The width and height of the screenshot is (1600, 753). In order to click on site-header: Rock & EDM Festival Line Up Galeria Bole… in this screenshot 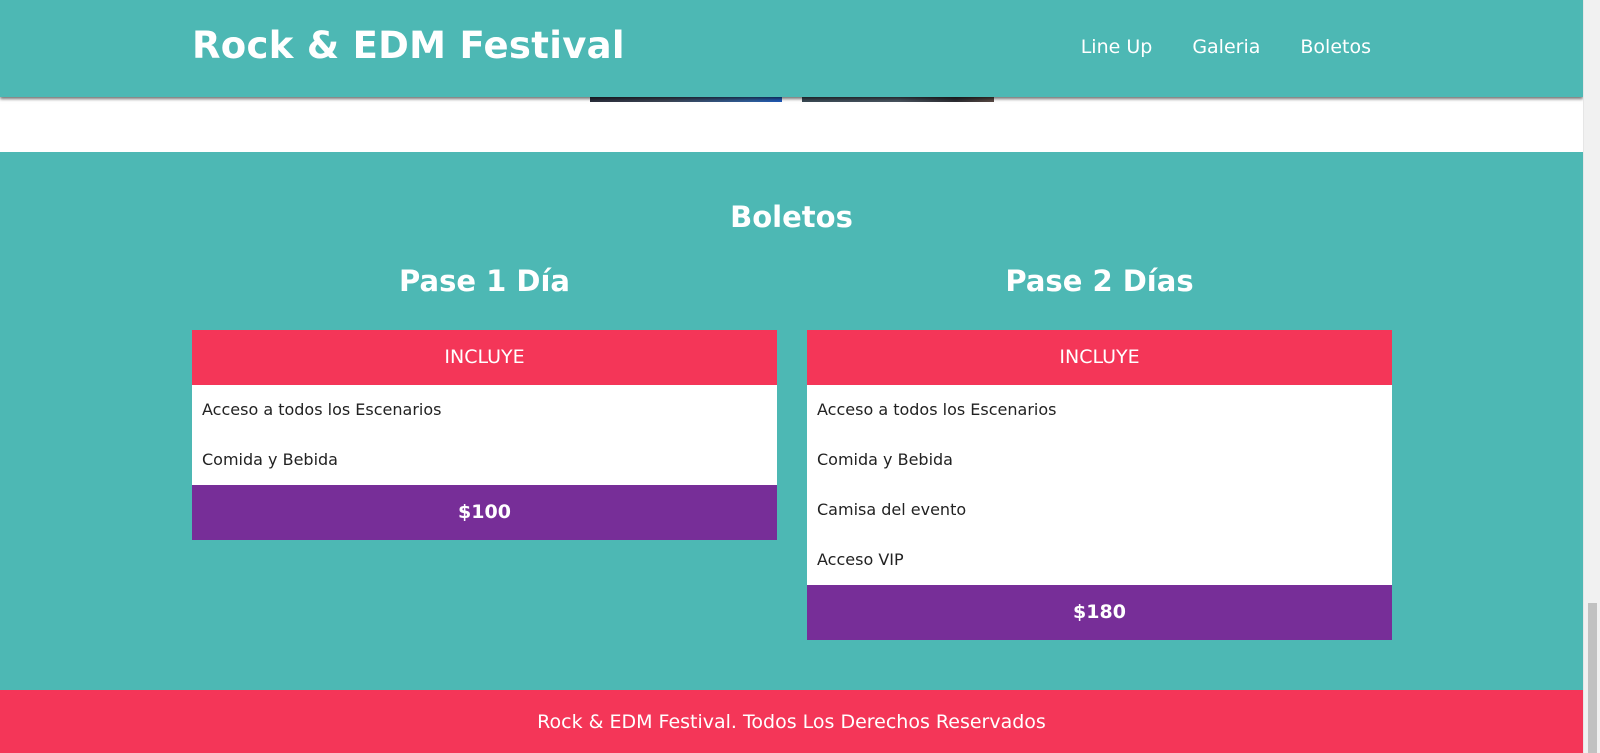, I will do `click(791, 48)`.